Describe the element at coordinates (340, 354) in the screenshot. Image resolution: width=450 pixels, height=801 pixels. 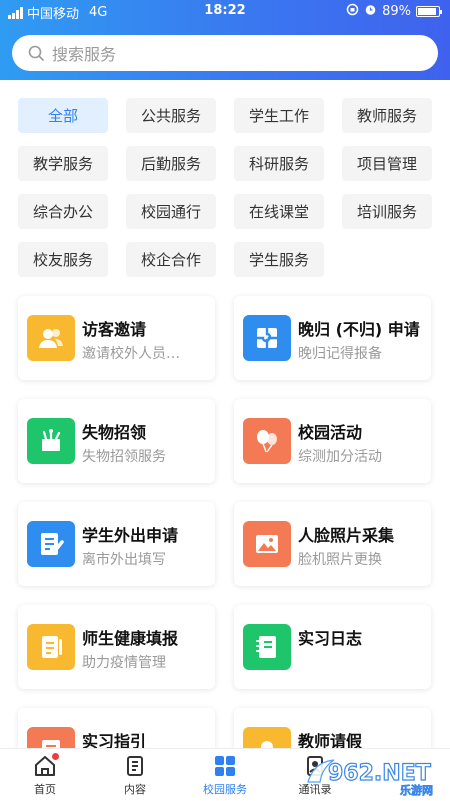
I see `service-subtitle: 晚归记得报备` at that location.